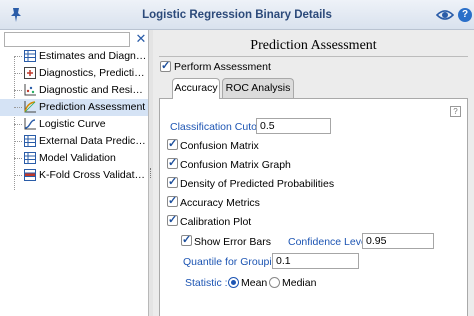 The height and width of the screenshot is (316, 474). Describe the element at coordinates (172, 181) in the screenshot. I see `density-probabilities-checkbox` at that location.